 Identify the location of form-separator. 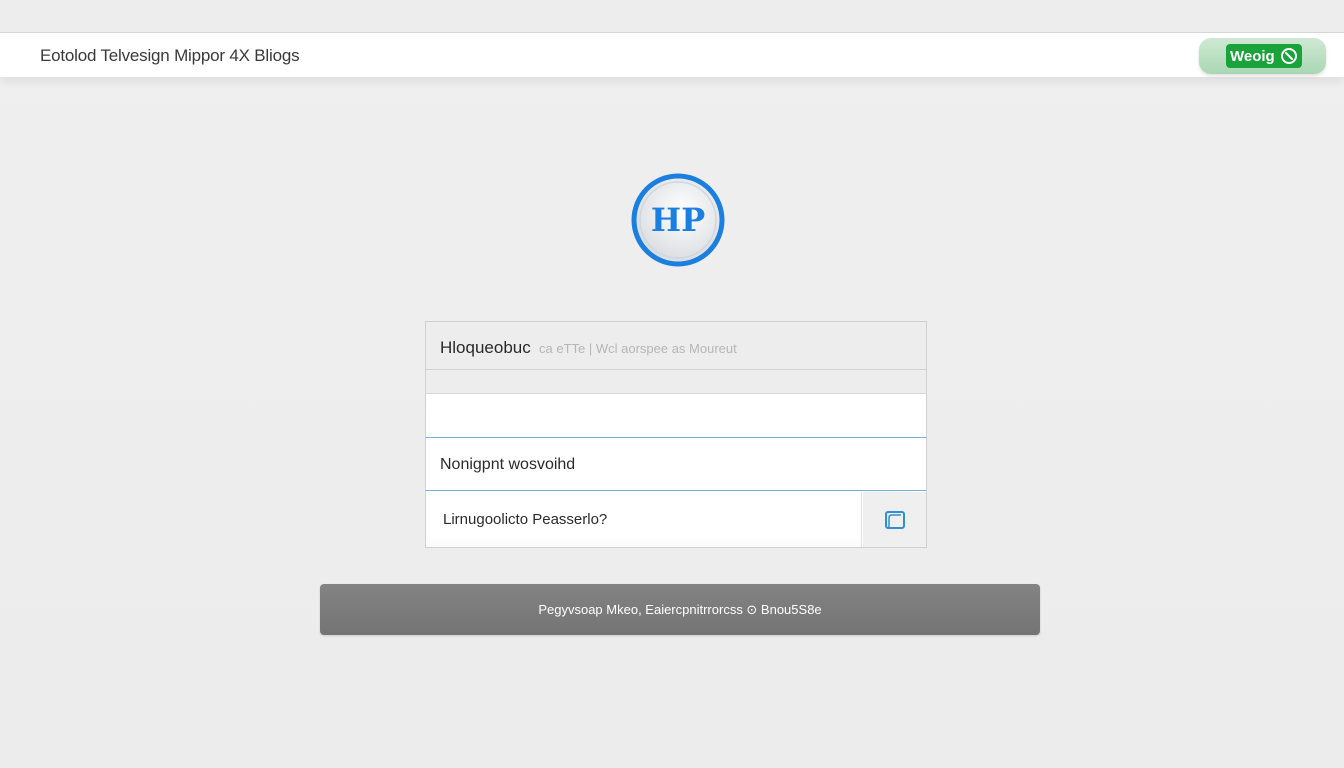
(676, 382).